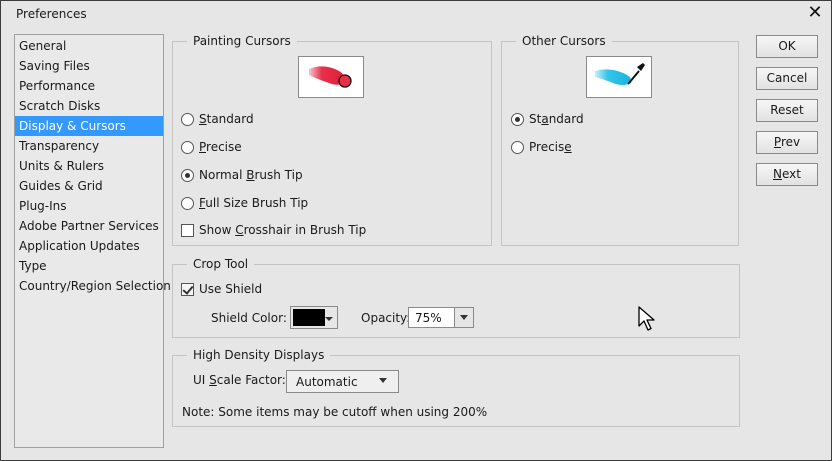 This screenshot has width=832, height=461. I want to click on use-shield-label: Use Shield, so click(231, 289).